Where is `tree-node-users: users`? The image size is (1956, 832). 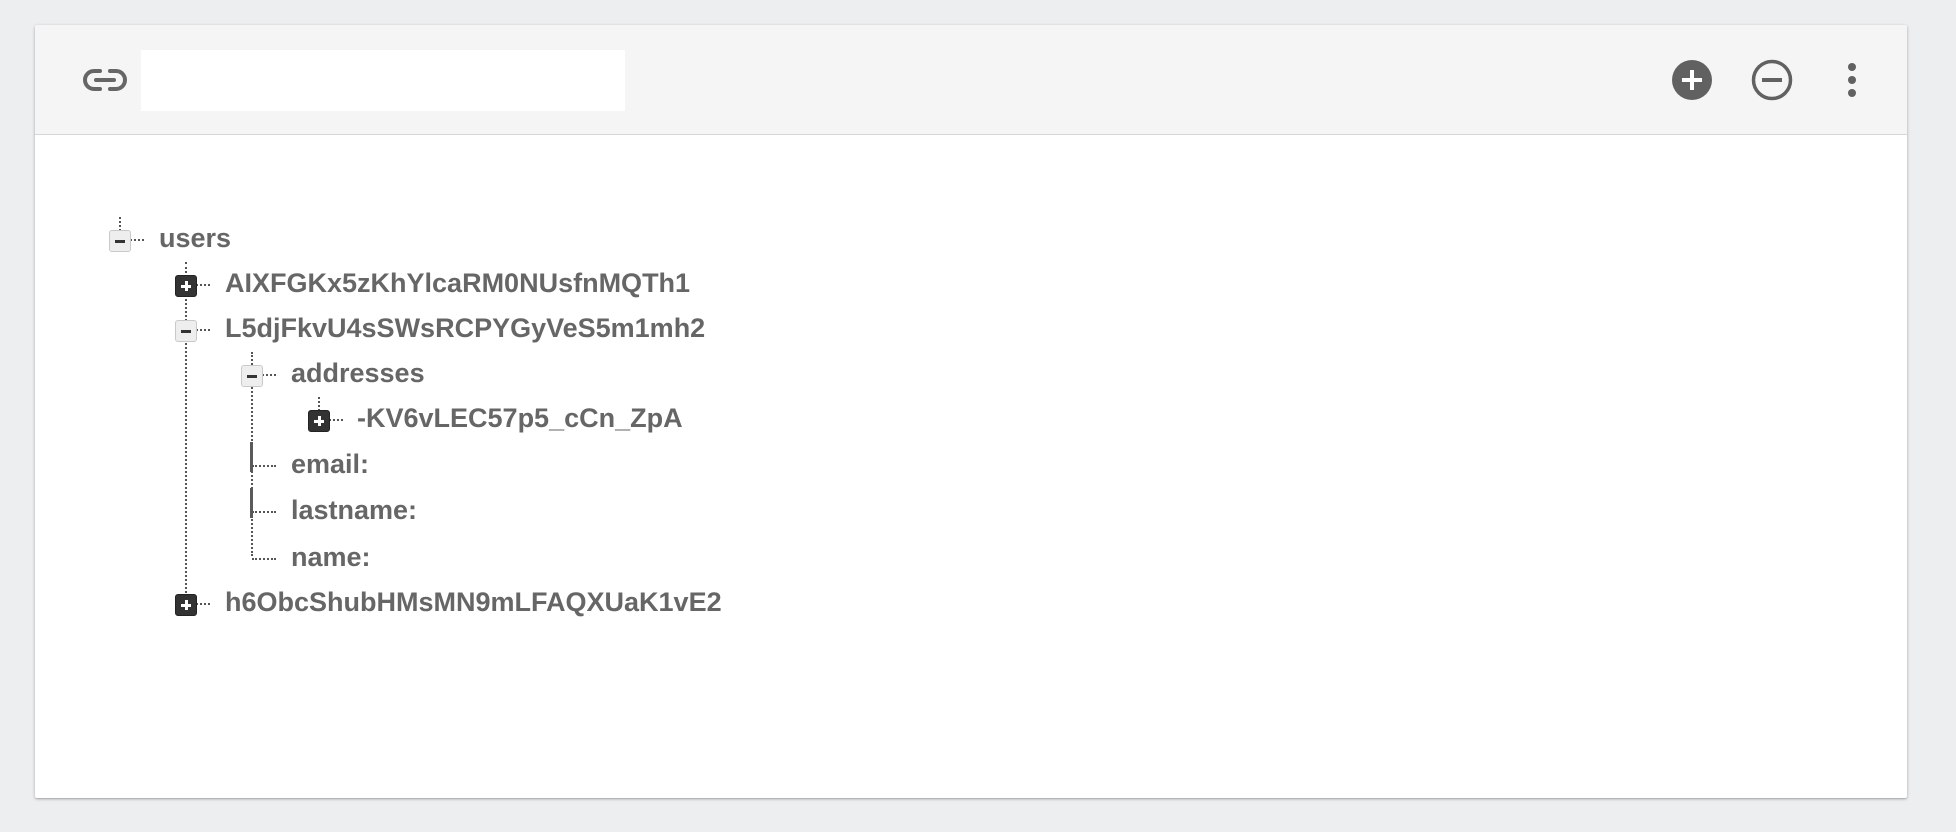 tree-node-users: users is located at coordinates (195, 238).